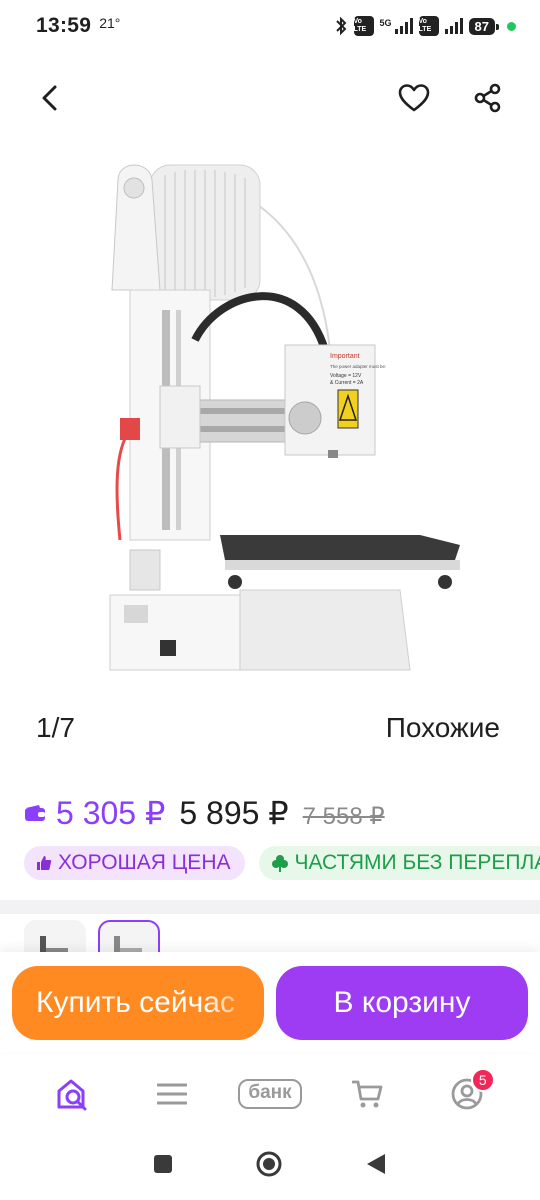 Image resolution: width=540 pixels, height=1200 pixels. I want to click on status-bar: 13:59 21° Vo LTE 5G Vo LTE 87, so click(270, 26).